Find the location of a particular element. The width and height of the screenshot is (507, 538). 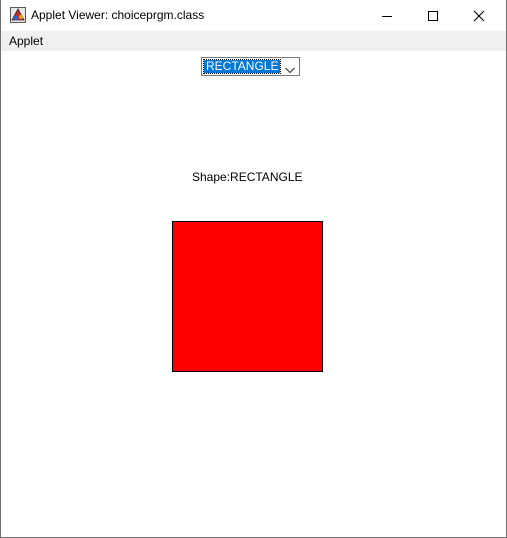

chevron-down-icon is located at coordinates (290, 68).